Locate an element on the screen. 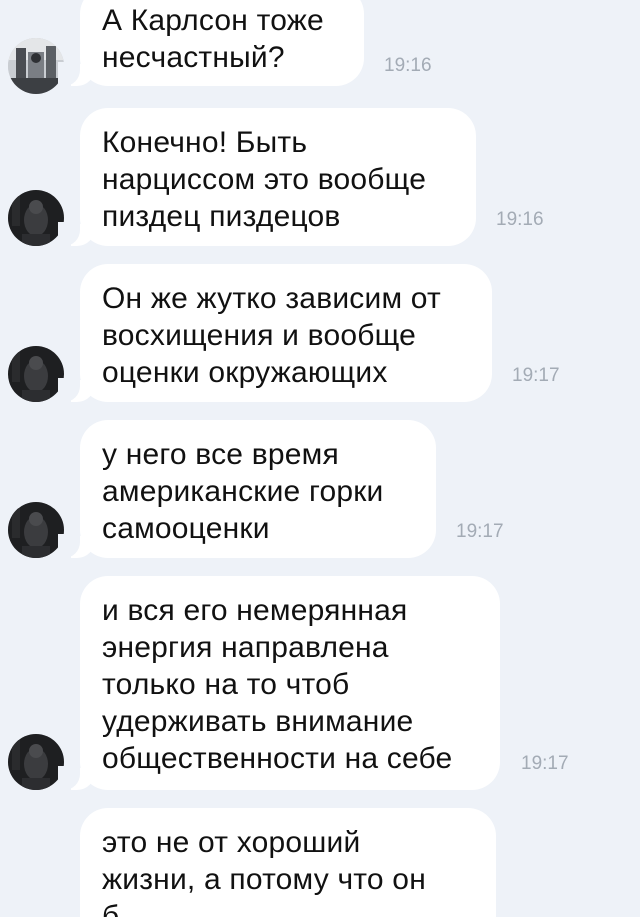 This screenshot has height=917, width=640. message-bubble: А Карлсон тоже несчастный? is located at coordinates (211, 43).